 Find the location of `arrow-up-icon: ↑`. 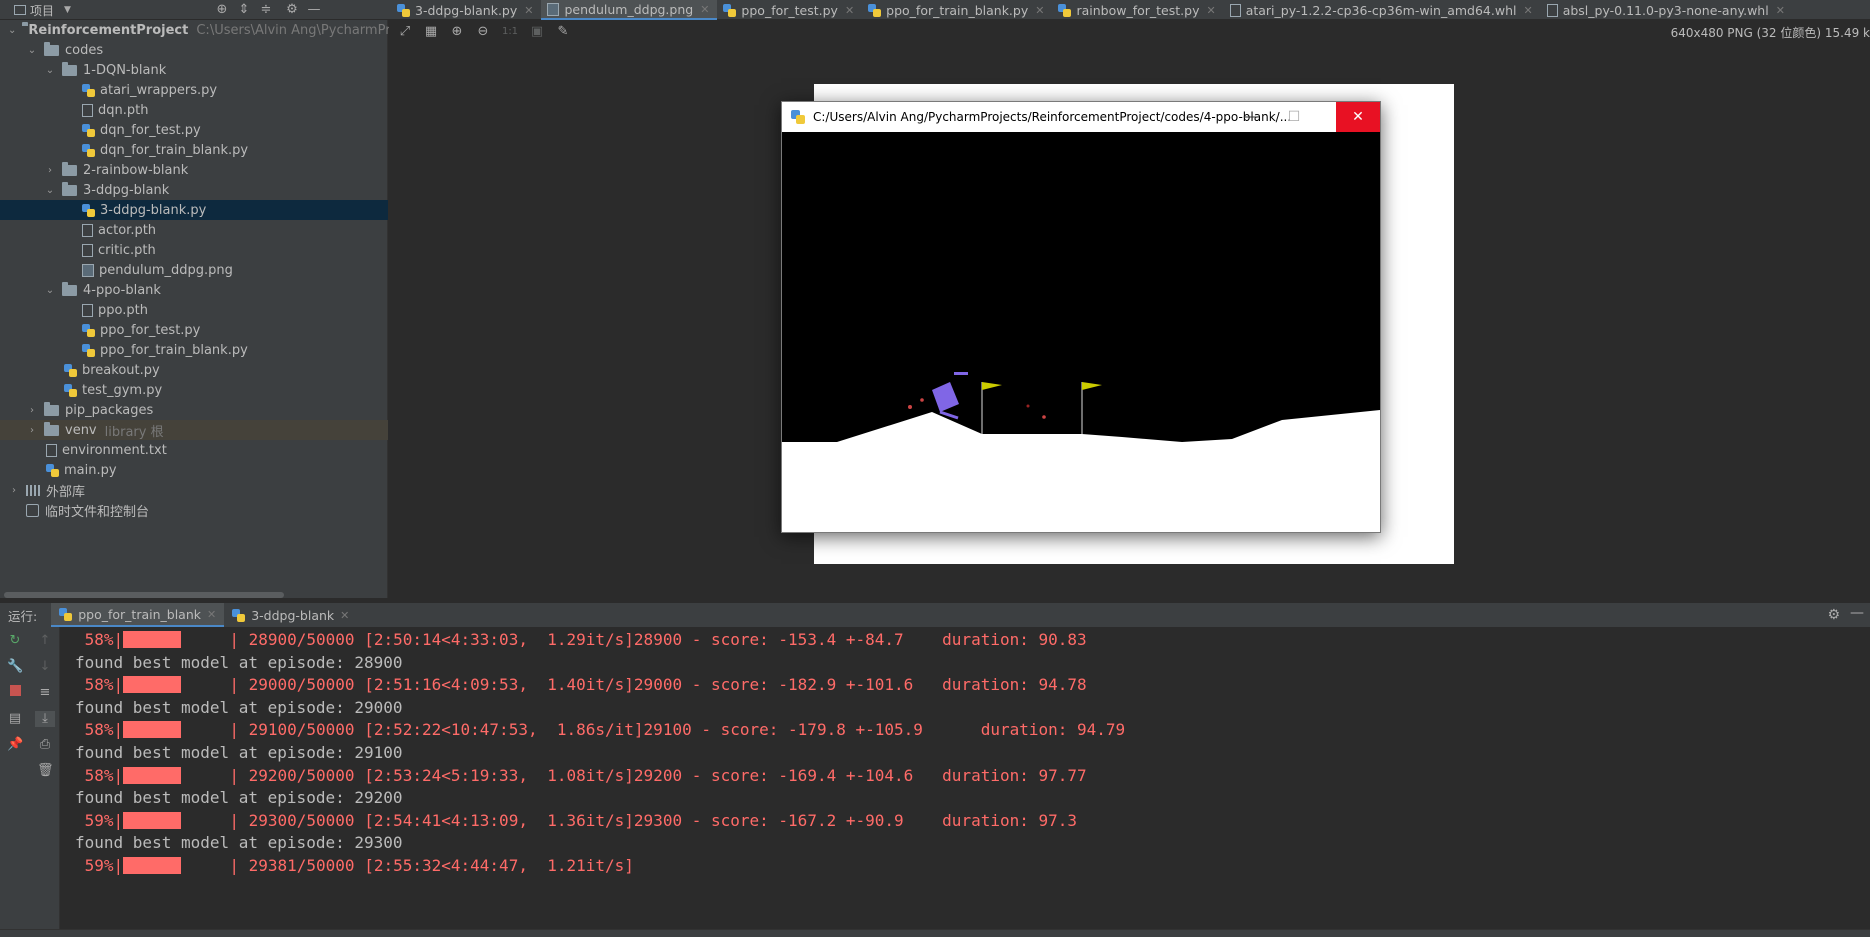

arrow-up-icon: ↑ is located at coordinates (45, 641).